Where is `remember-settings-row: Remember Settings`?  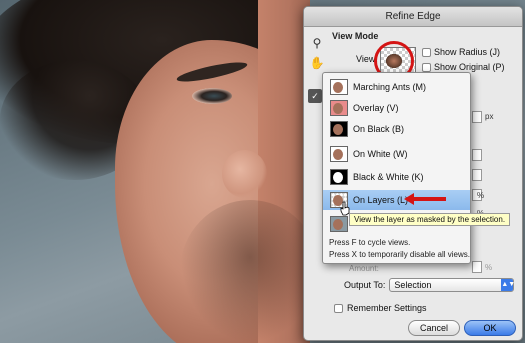
remember-settings-row: Remember Settings is located at coordinates (380, 308).